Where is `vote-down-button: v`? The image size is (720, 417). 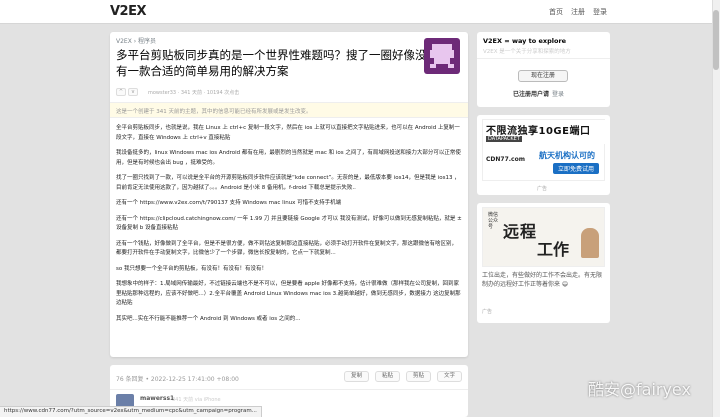
vote-down-button: v is located at coordinates (133, 92).